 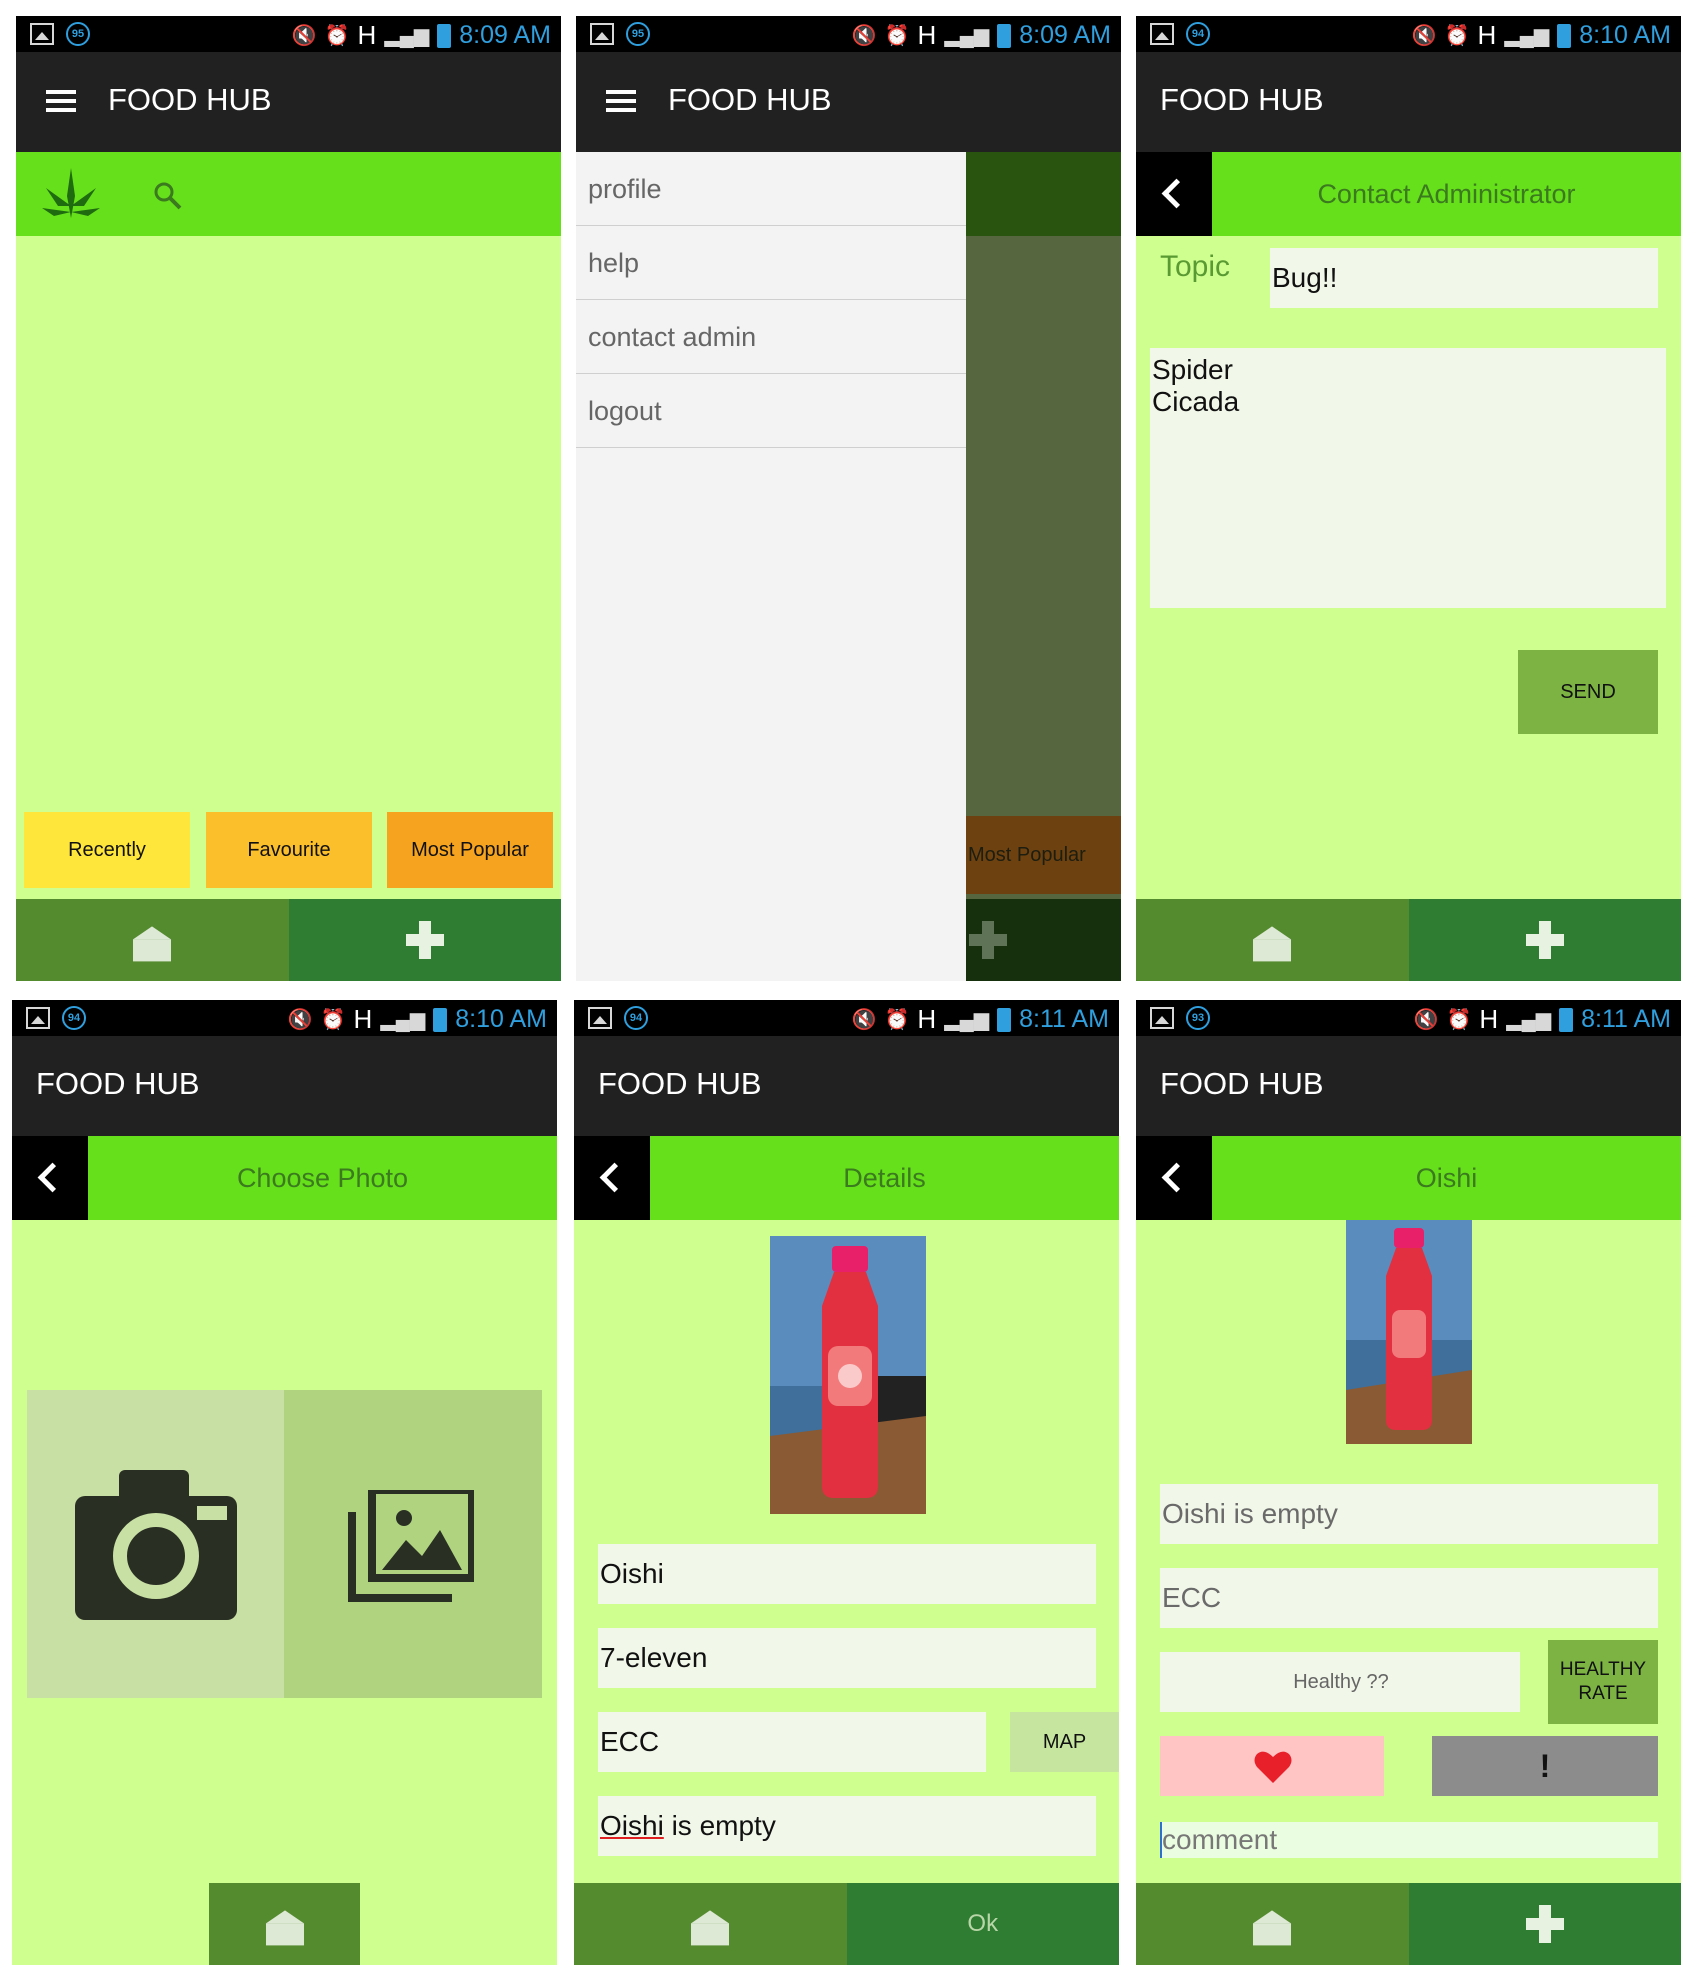 What do you see at coordinates (1588, 692) in the screenshot?
I see `send-button: SEND` at bounding box center [1588, 692].